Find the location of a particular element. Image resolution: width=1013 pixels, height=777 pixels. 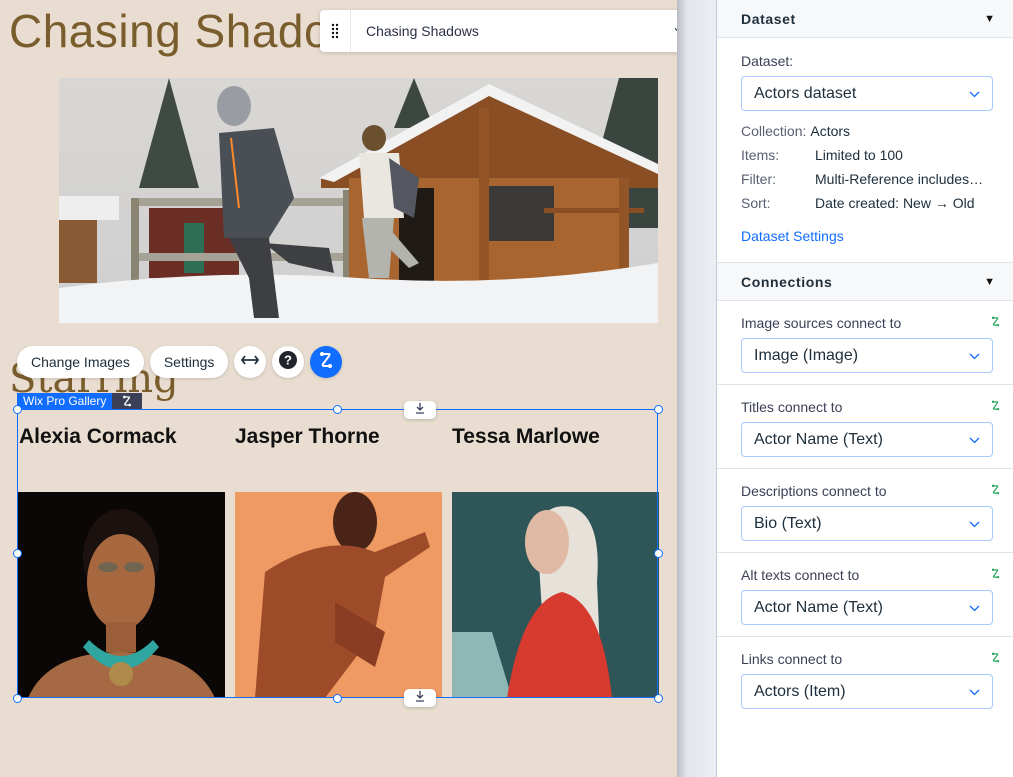

connections-section-header: Connections ▼ is located at coordinates (865, 282).